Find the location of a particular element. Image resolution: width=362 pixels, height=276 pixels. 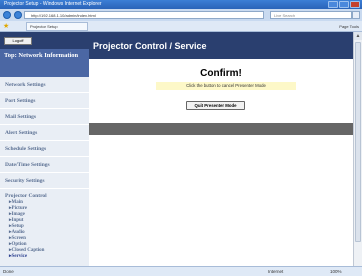

sidebar-item-schedule-settings: Schedule Settings is located at coordinates (44, 149).